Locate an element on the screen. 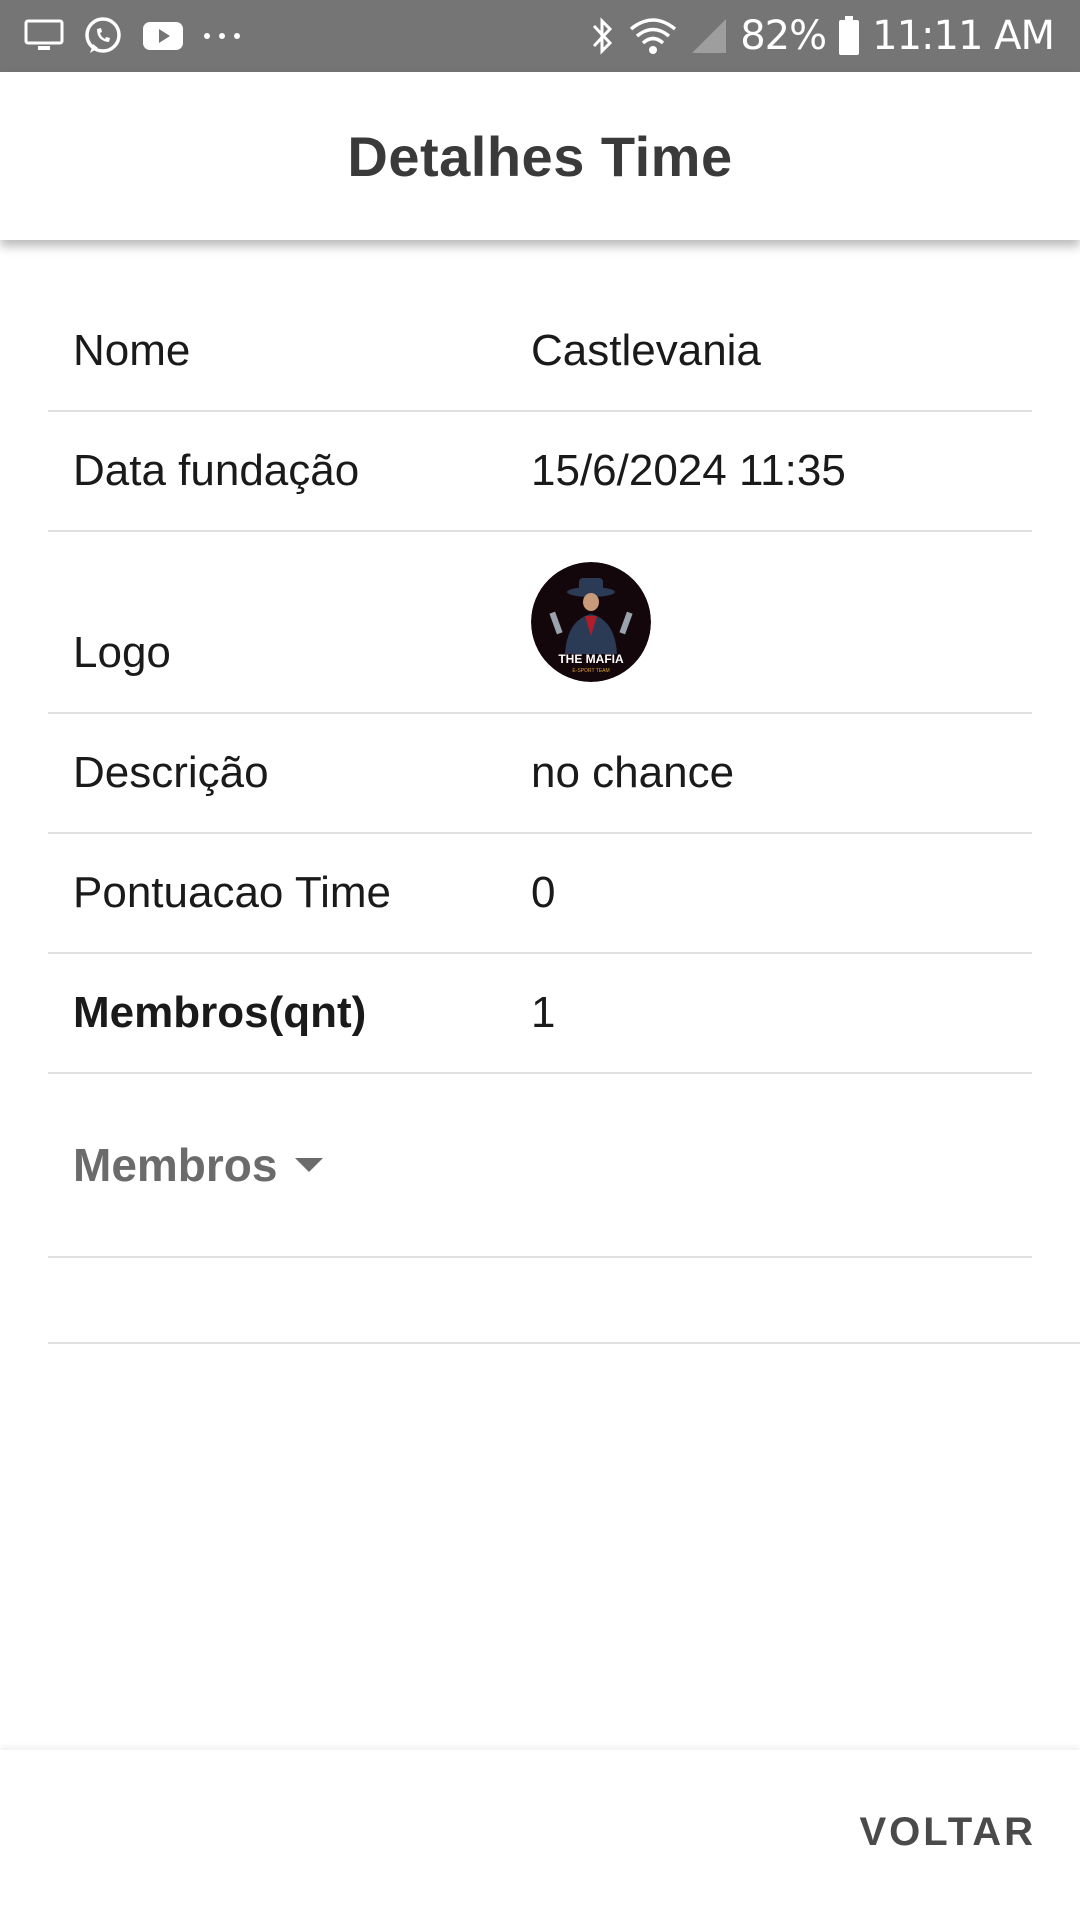 The image size is (1080, 1920). pontuacao-label: Pontuacao Time is located at coordinates (232, 892).